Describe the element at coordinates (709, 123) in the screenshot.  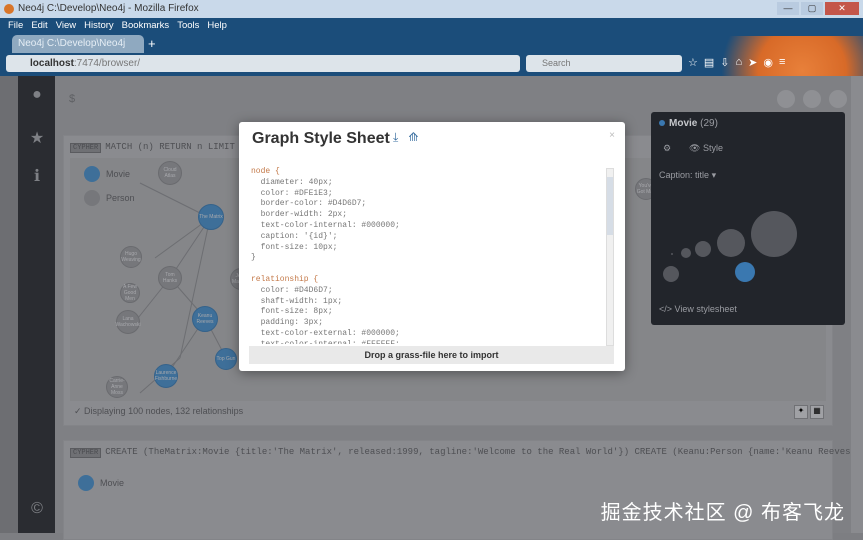
I see `panel-count: (29)` at that location.